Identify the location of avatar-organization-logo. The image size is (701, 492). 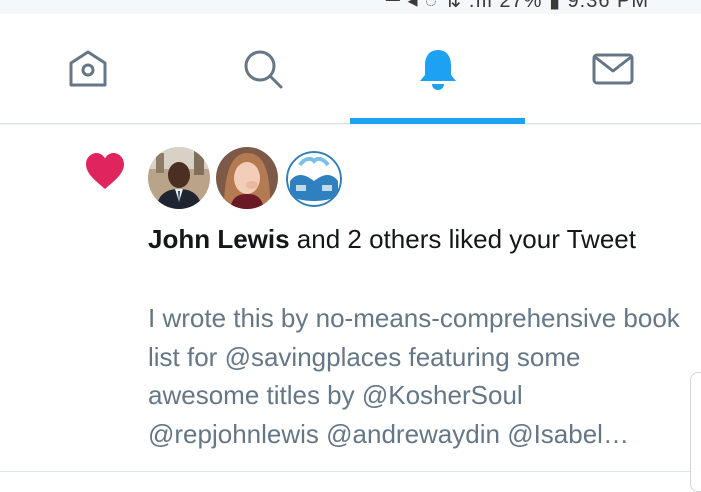
(314, 179).